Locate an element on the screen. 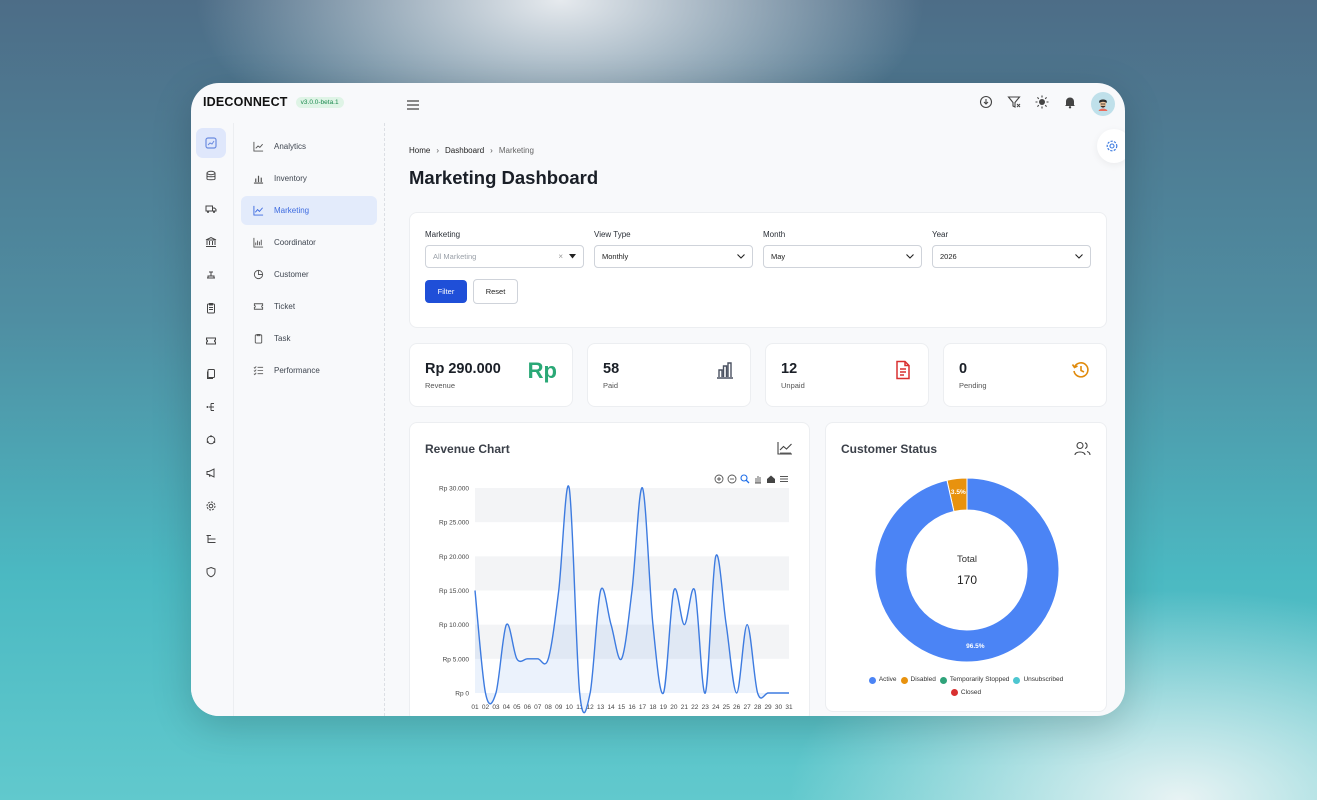 The height and width of the screenshot is (800, 1317). legend-item-disabled: Disabled is located at coordinates (918, 680).